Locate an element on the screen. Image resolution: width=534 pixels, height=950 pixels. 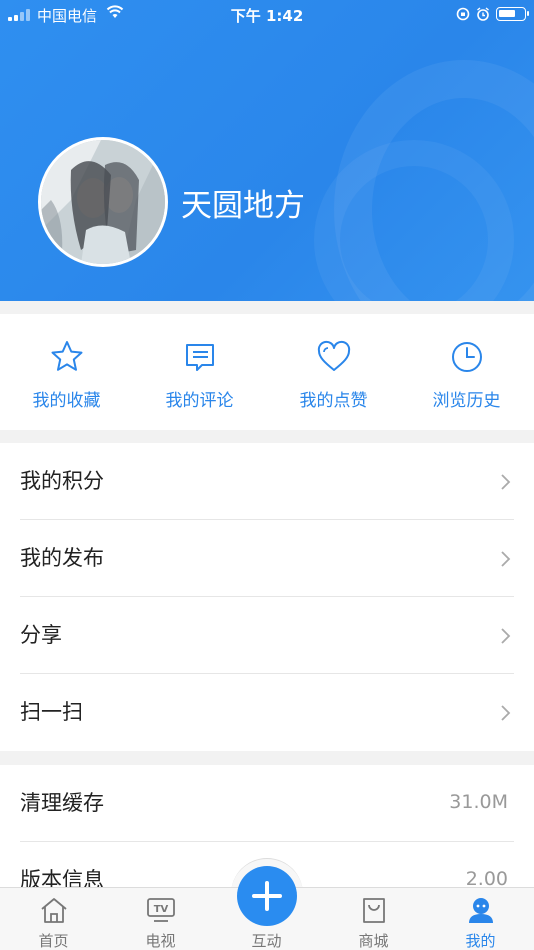
cache-size: 31.0M is located at coordinates (478, 802).